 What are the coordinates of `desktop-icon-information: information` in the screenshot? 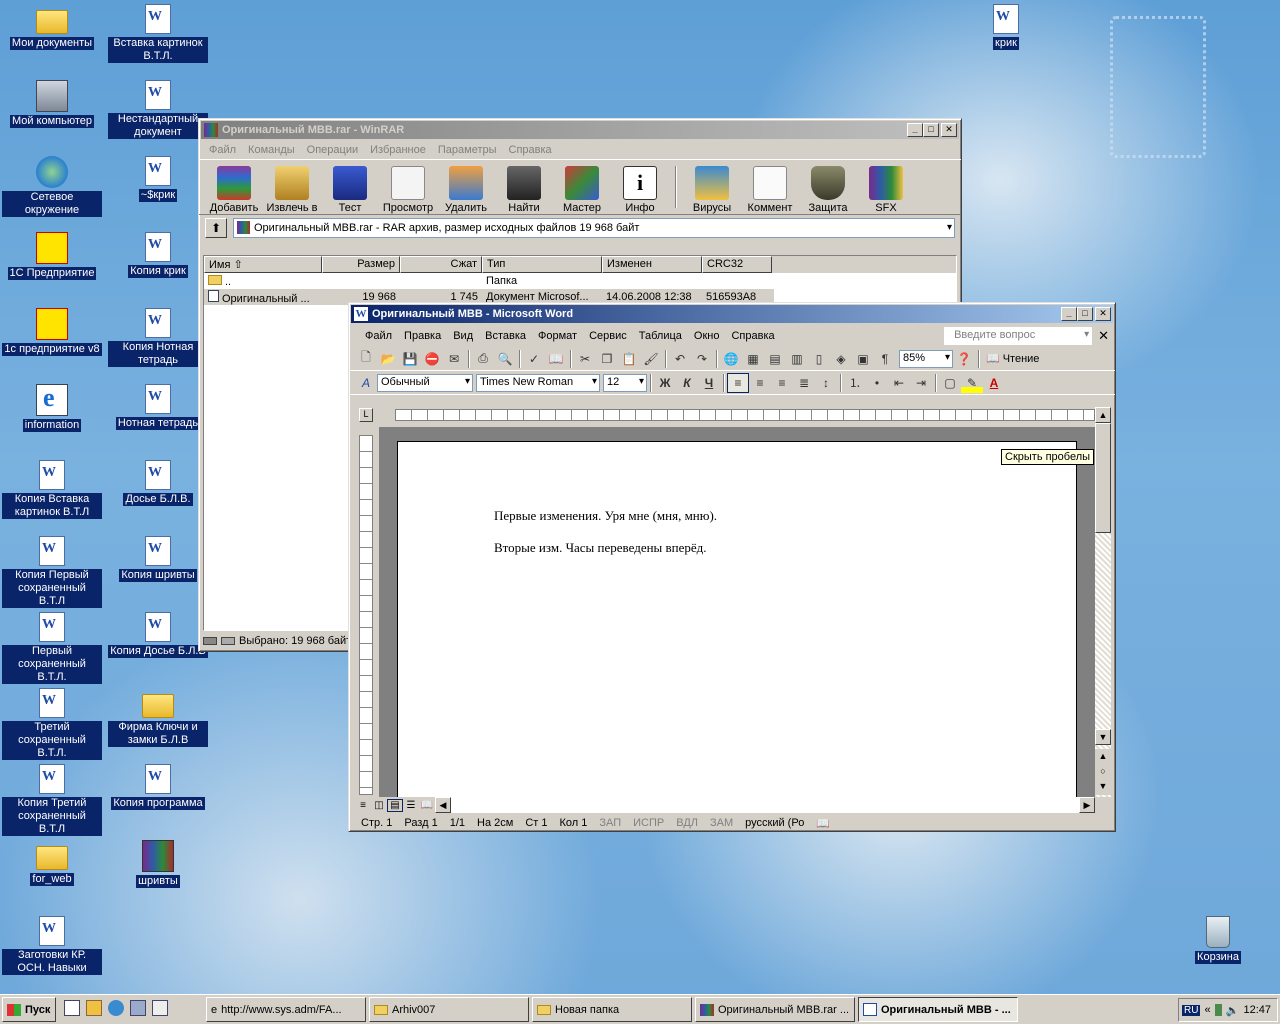 It's located at (52, 407).